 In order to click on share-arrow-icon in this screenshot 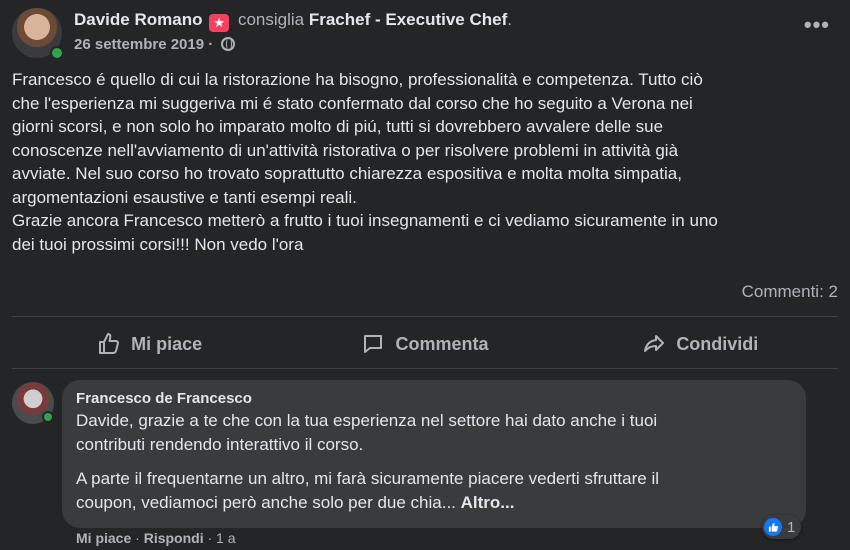, I will do `click(654, 343)`.